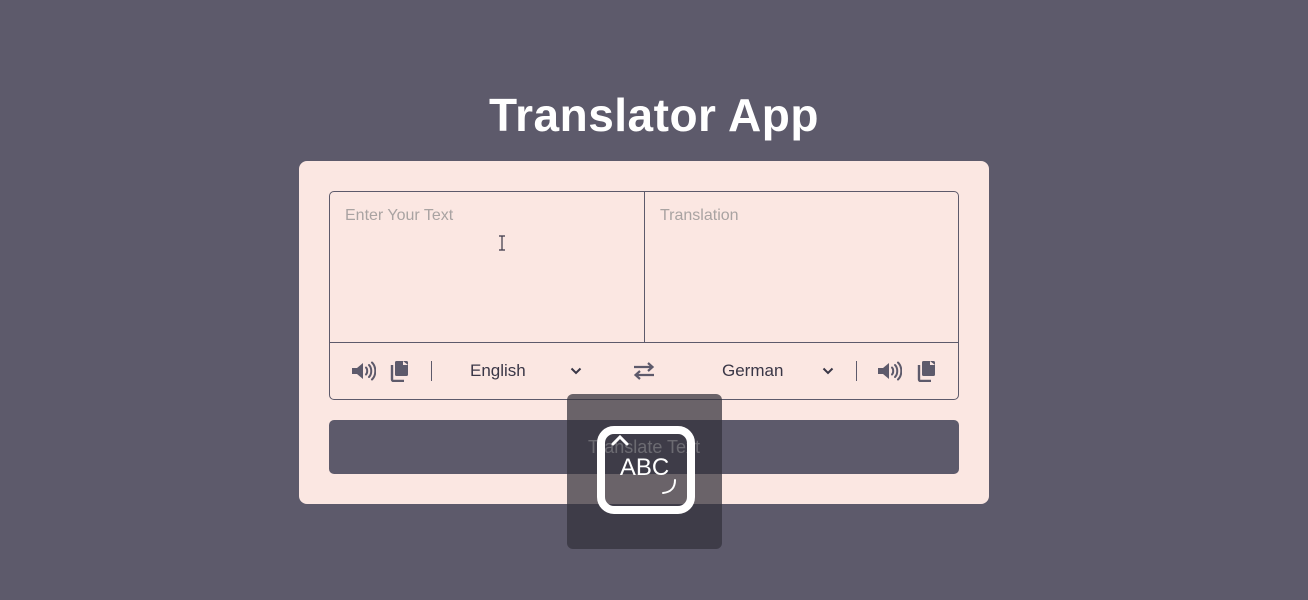 This screenshot has width=1308, height=600. Describe the element at coordinates (926, 371) in the screenshot. I see `target-copy-icon` at that location.